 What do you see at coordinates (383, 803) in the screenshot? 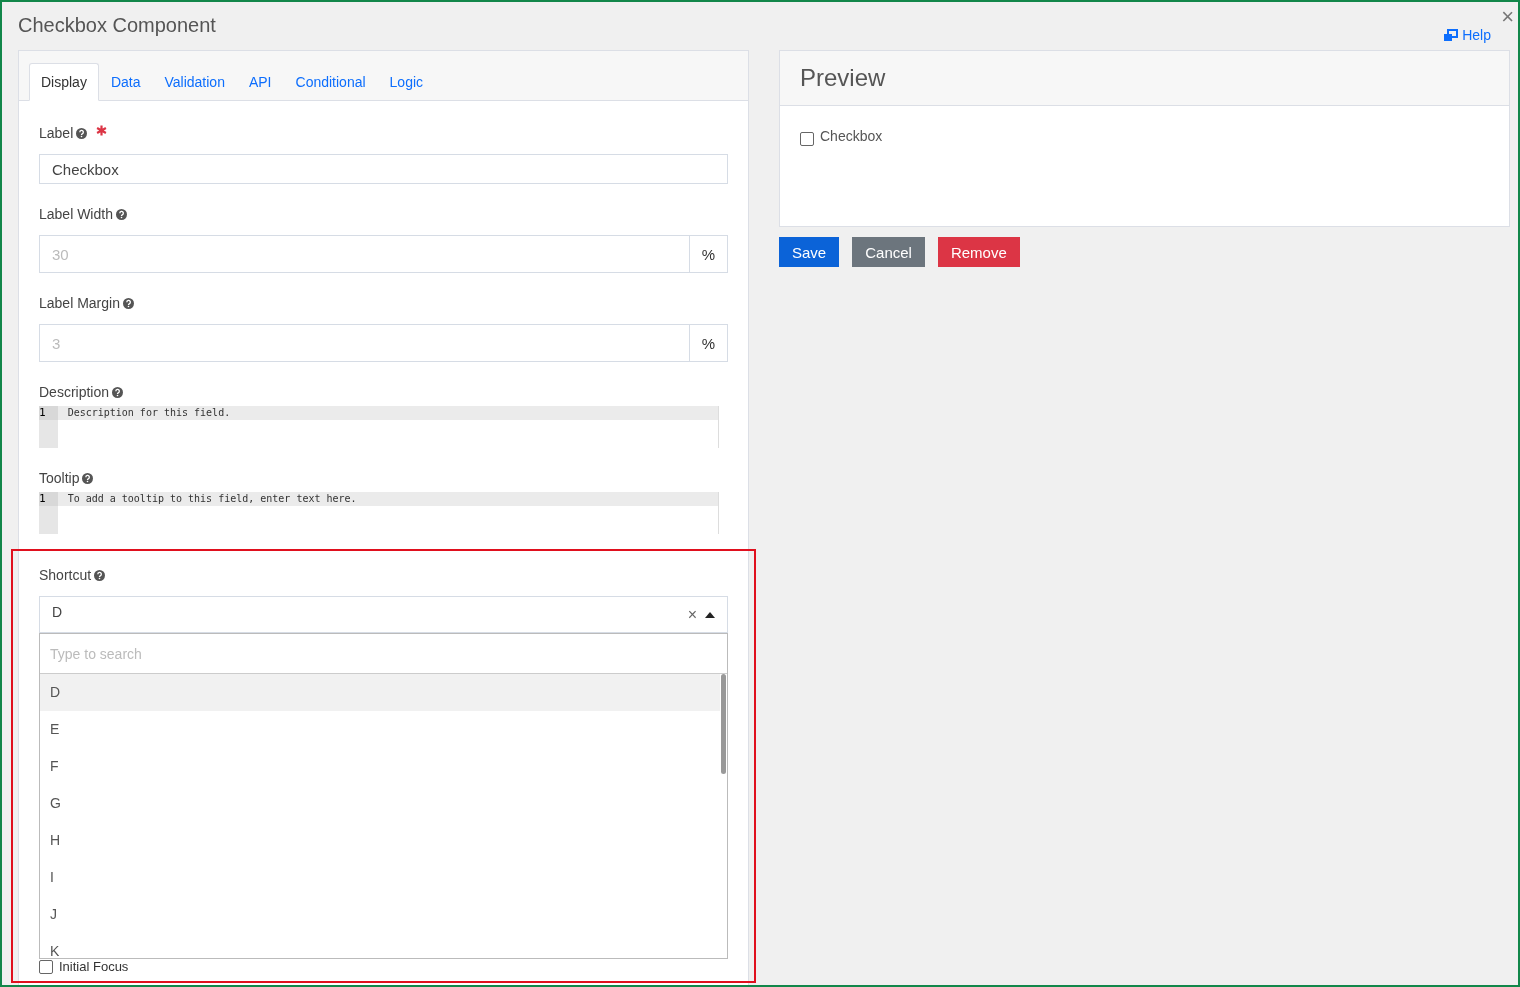
I see `dropdown-option: G` at bounding box center [383, 803].